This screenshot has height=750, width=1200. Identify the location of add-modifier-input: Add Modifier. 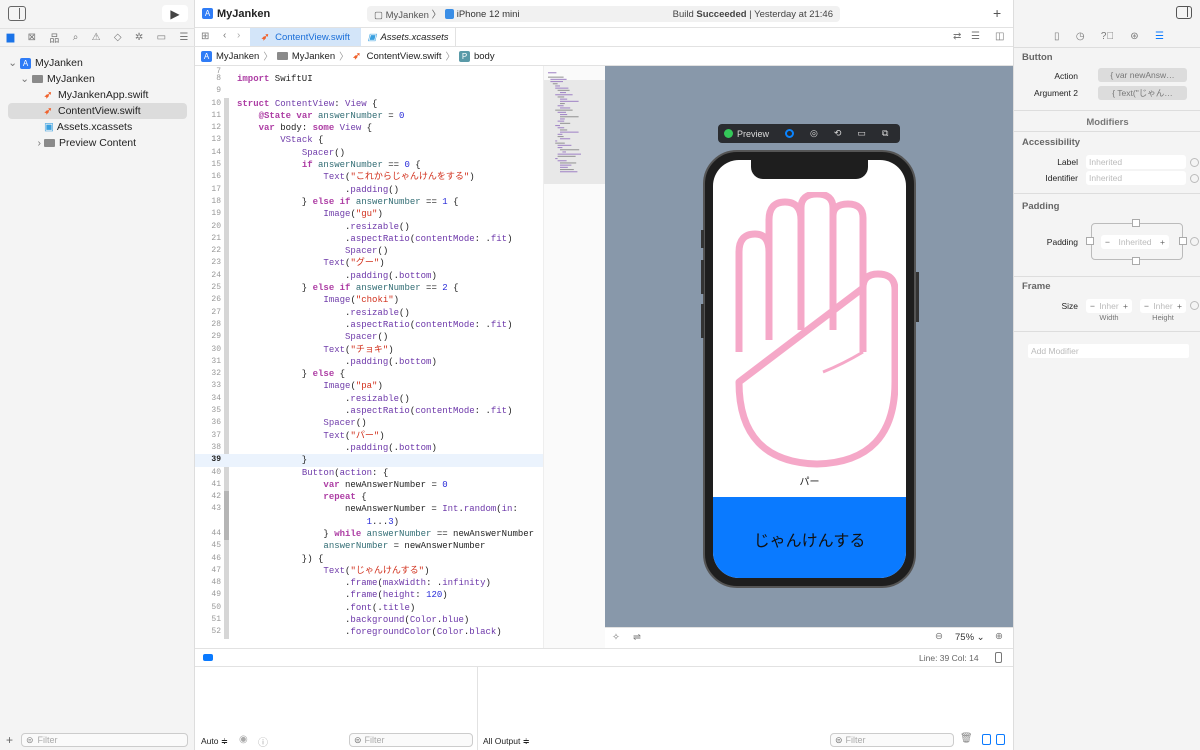
(1108, 351).